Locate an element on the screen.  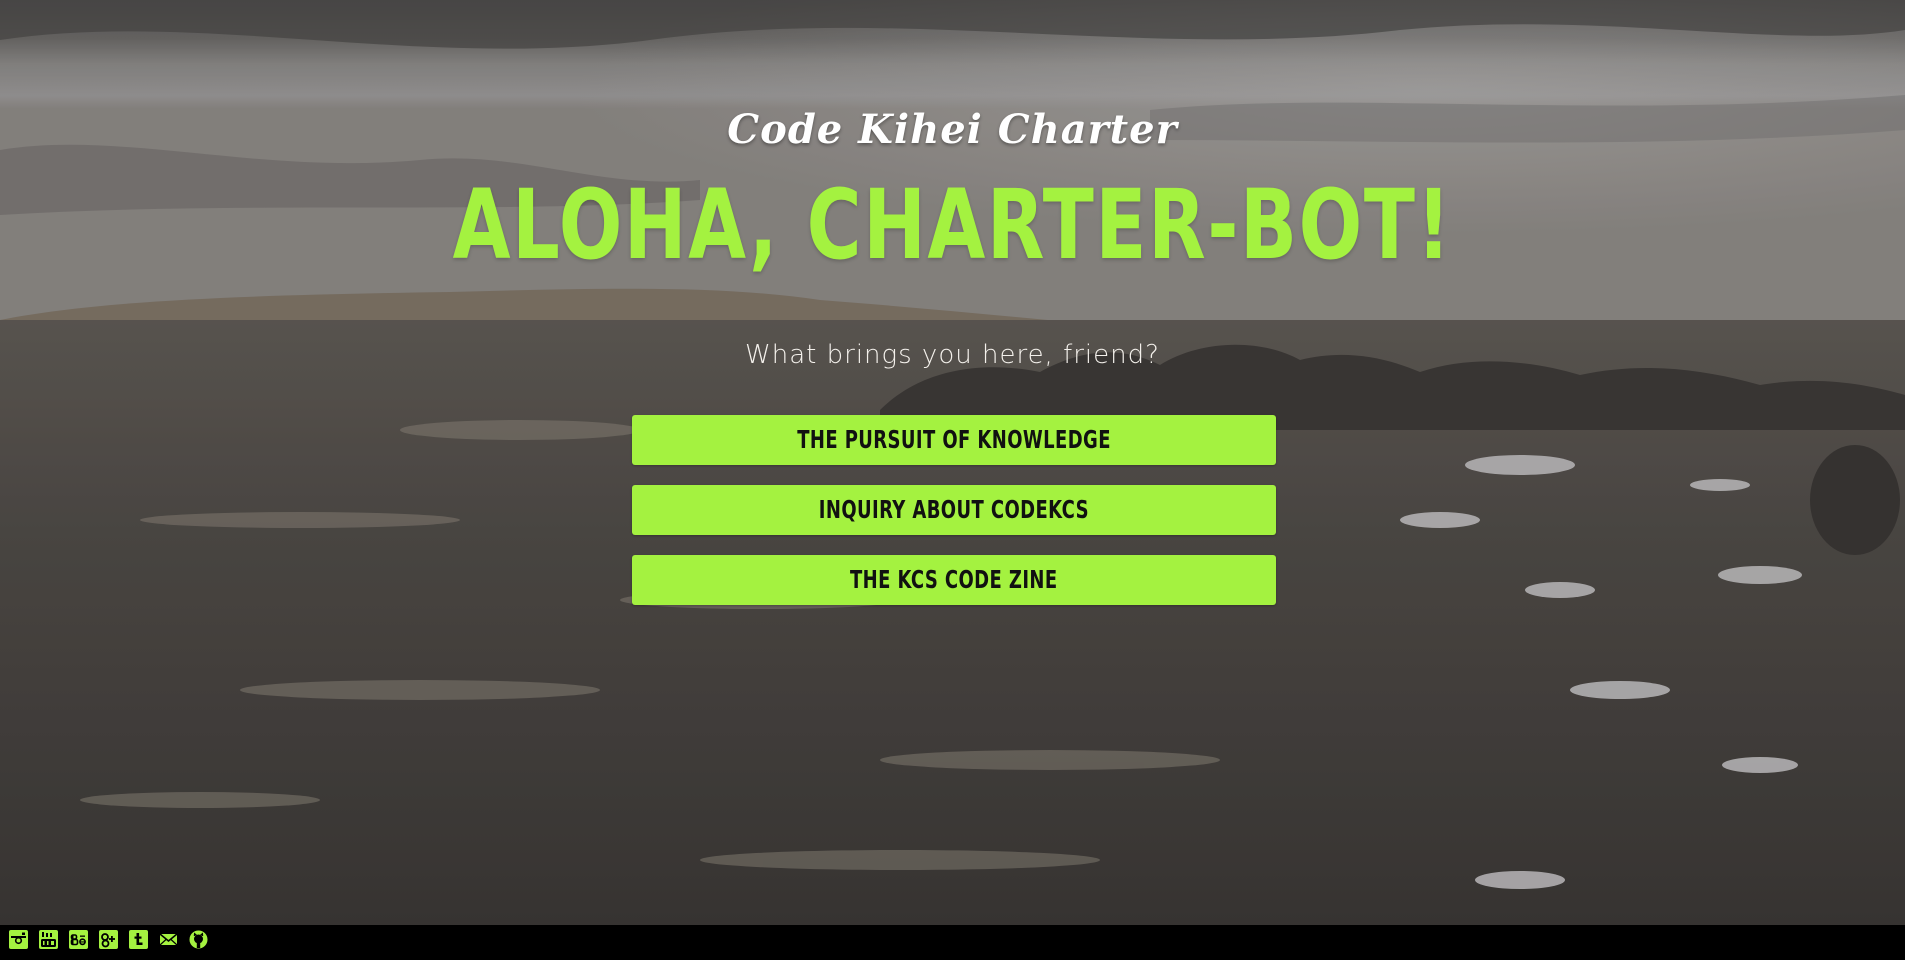
pursuit-of-knowledge-button: THE PURSUIT OF KNOWLEDGE is located at coordinates (954, 440).